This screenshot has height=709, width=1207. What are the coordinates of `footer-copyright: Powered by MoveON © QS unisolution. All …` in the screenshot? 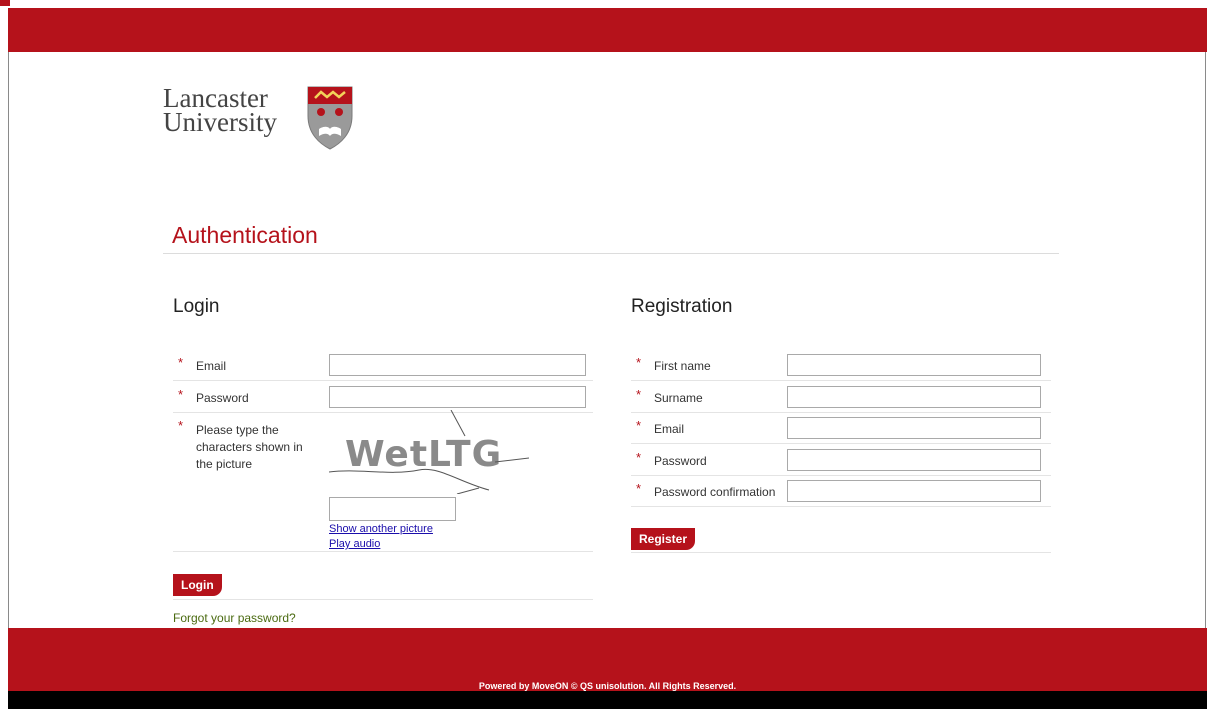 It's located at (607, 686).